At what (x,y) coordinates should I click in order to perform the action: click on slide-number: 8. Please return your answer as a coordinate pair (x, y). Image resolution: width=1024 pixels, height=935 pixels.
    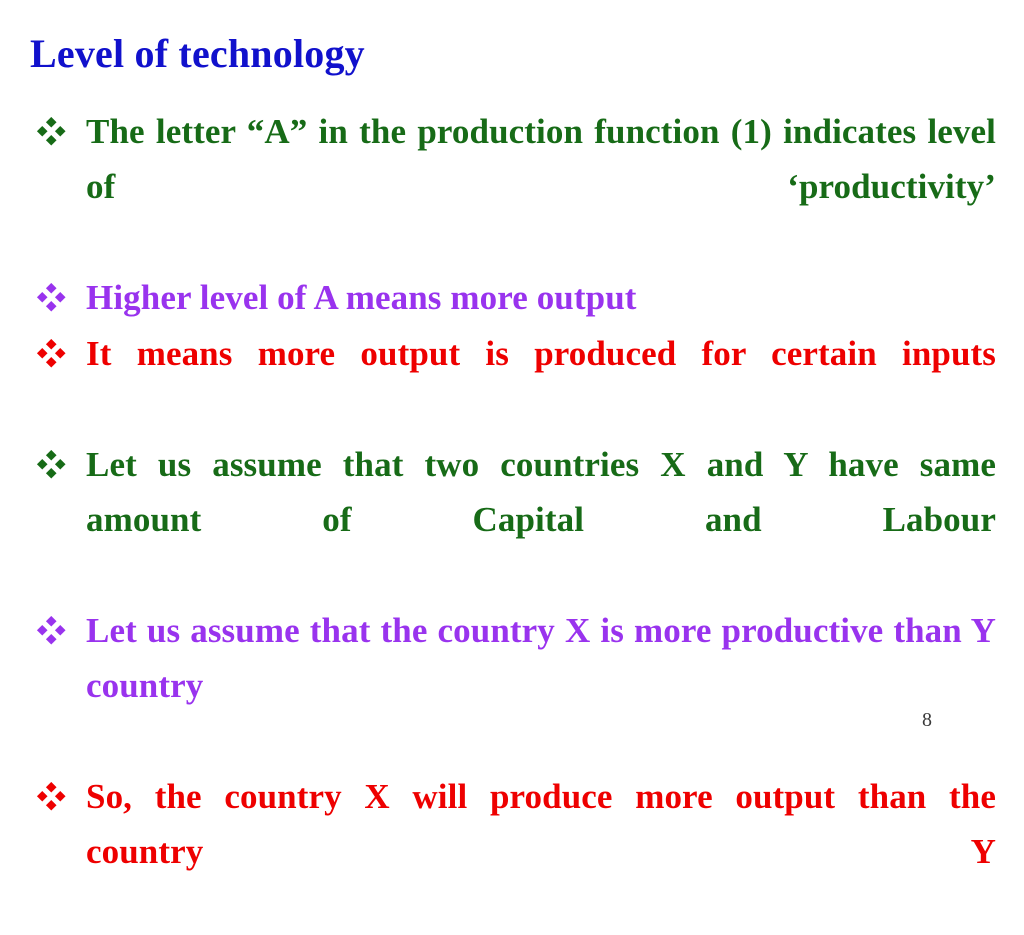
    Looking at the image, I should click on (927, 720).